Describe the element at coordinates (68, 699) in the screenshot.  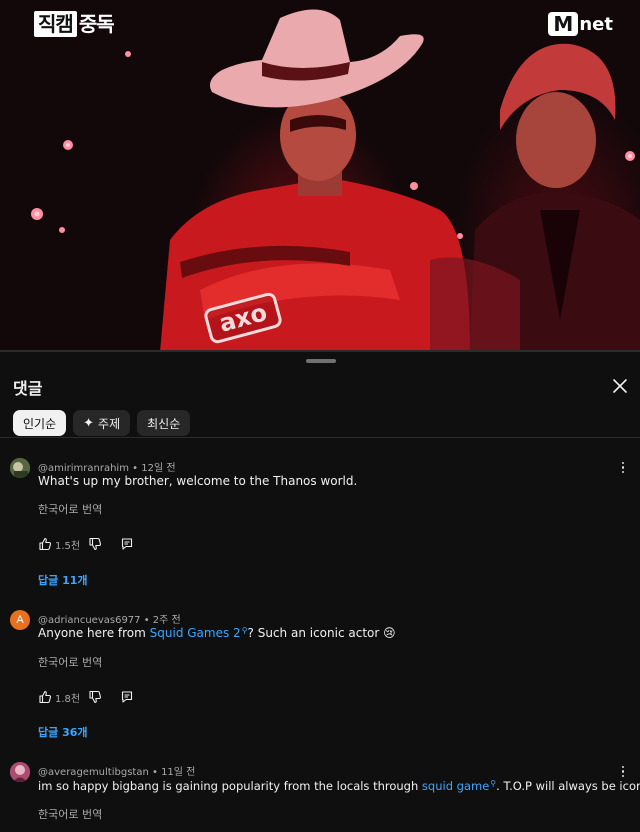
I see `like-count: 1.8천` at that location.